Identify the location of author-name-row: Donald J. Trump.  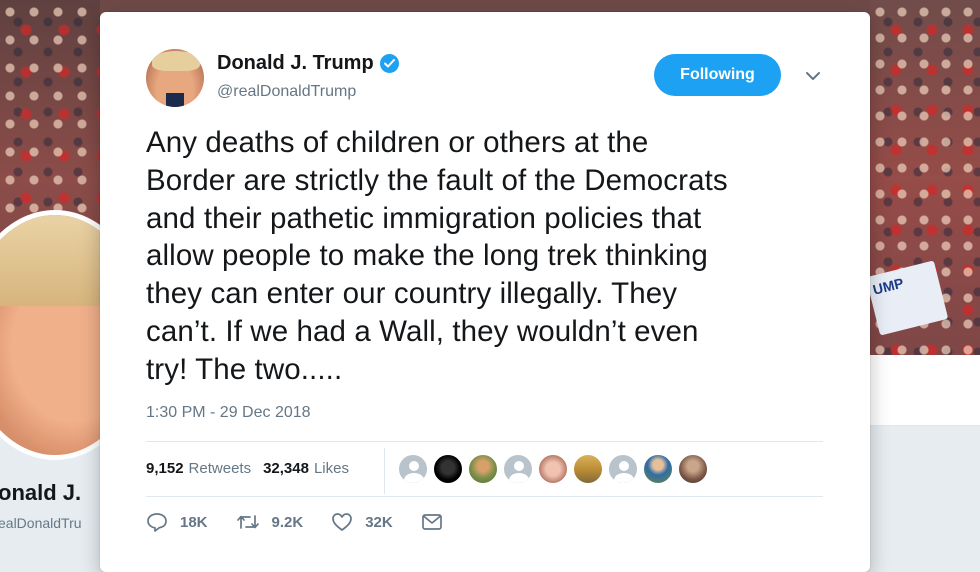
(308, 63).